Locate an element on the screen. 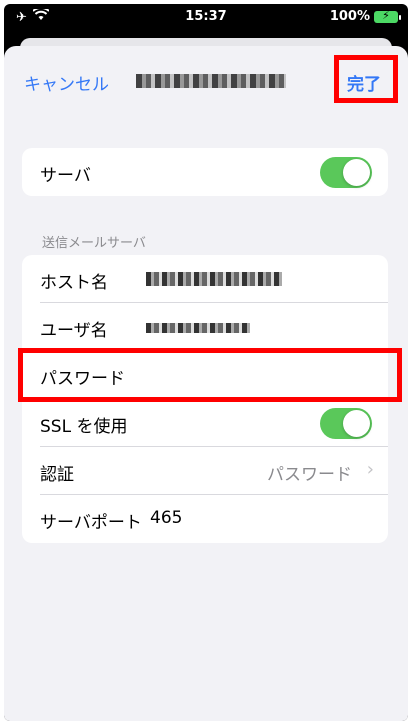 The image size is (412, 725). host-row: ホスト名 is located at coordinates (205, 279).